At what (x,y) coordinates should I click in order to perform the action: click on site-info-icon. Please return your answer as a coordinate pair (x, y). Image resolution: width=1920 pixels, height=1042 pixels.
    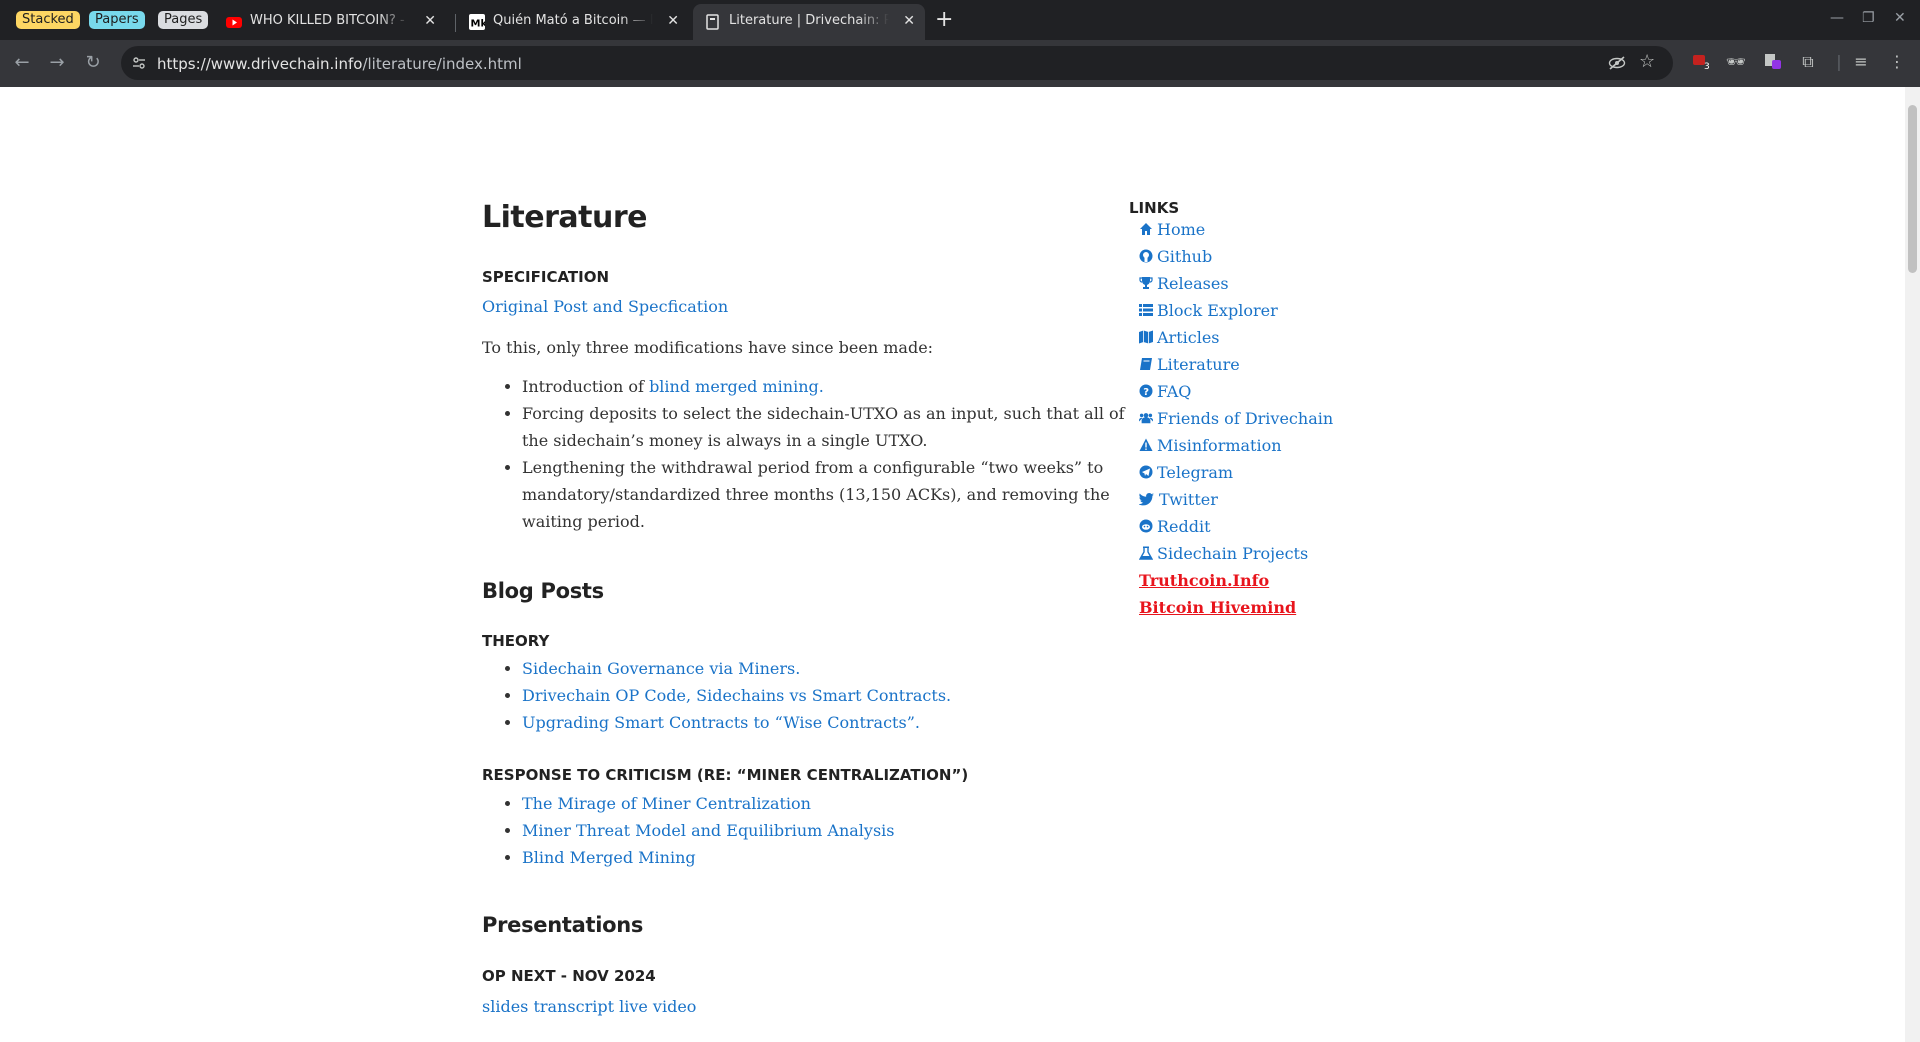
    Looking at the image, I should click on (139, 63).